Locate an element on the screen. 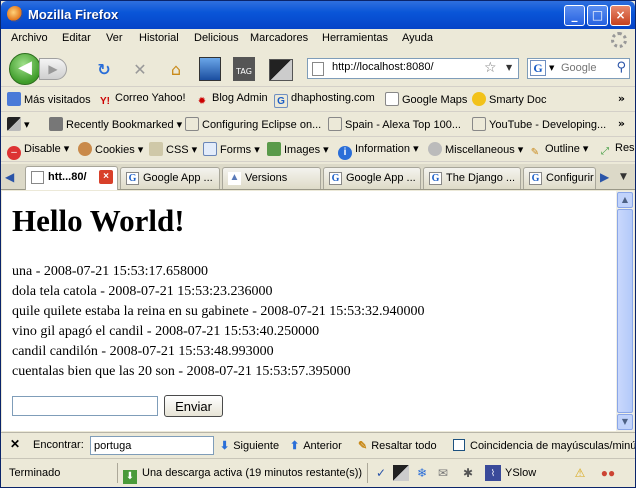 Image resolution: width=636 pixels, height=488 pixels. url-bar: ☆ ▼ is located at coordinates (413, 68).